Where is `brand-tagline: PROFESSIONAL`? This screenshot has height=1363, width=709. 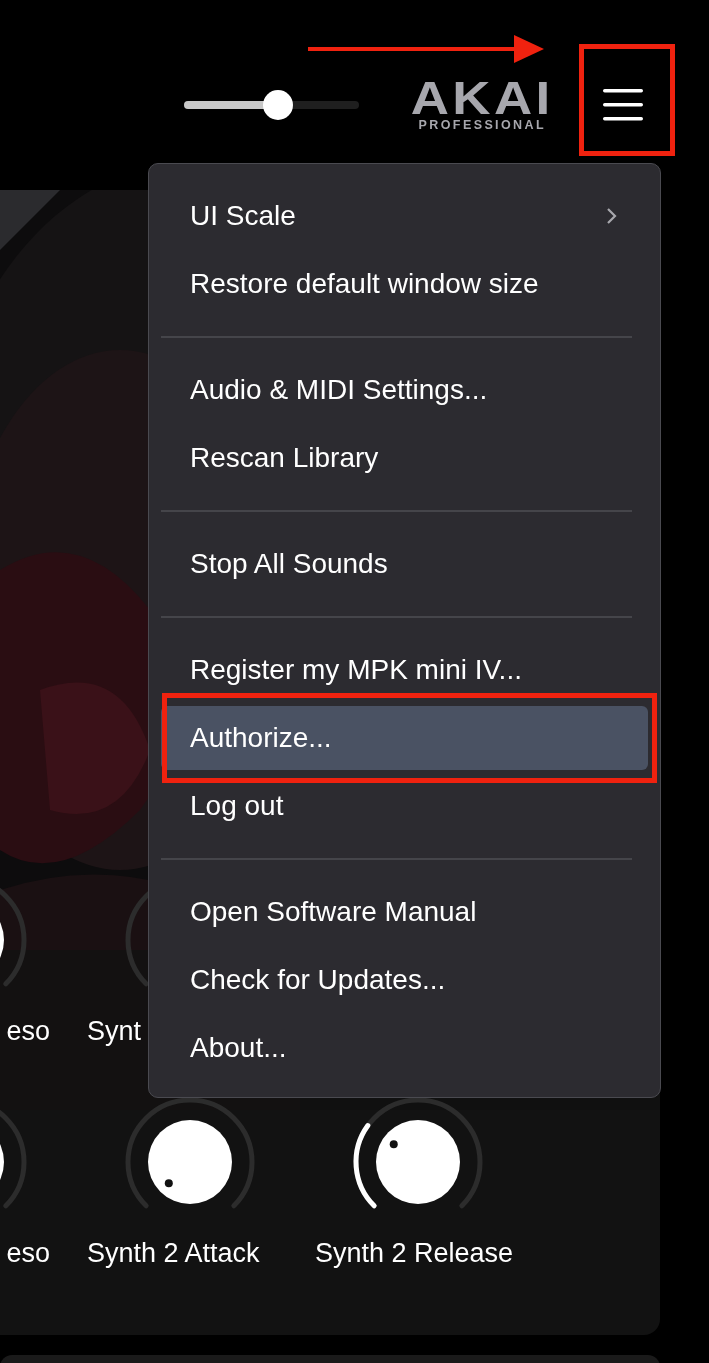 brand-tagline: PROFESSIONAL is located at coordinates (482, 125).